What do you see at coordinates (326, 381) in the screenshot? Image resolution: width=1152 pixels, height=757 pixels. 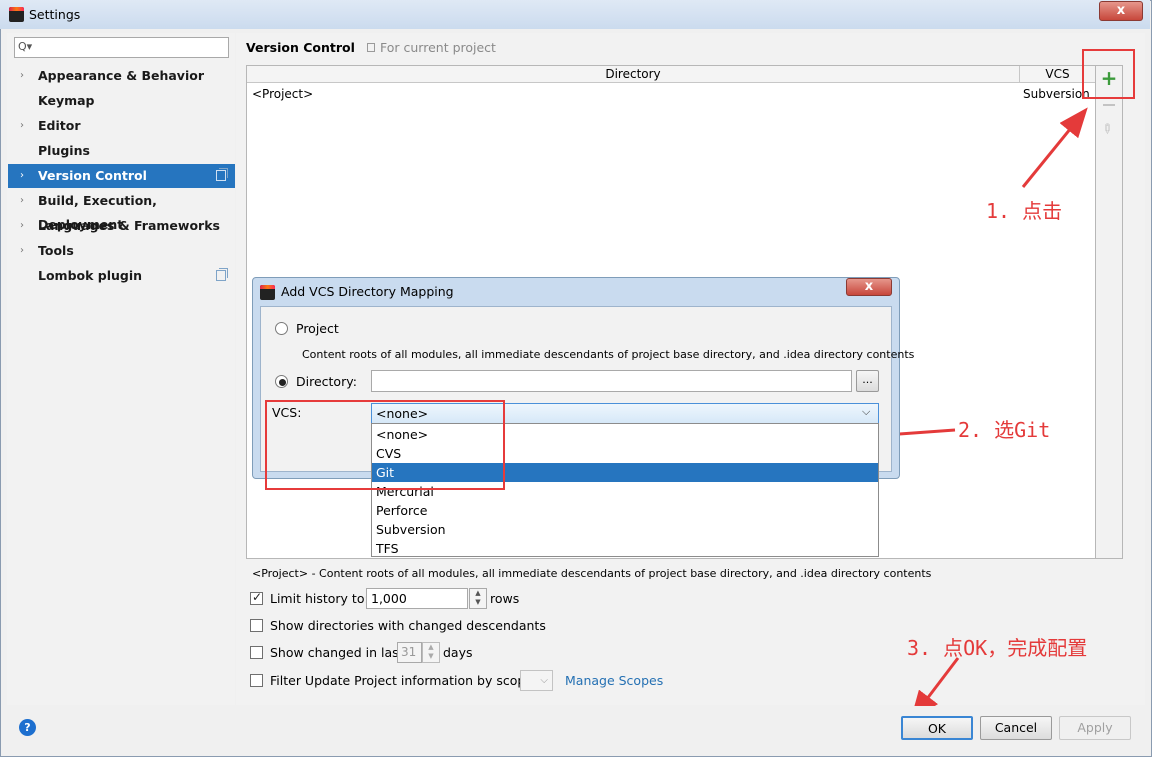 I see `directory-radio-label: Directory:` at bounding box center [326, 381].